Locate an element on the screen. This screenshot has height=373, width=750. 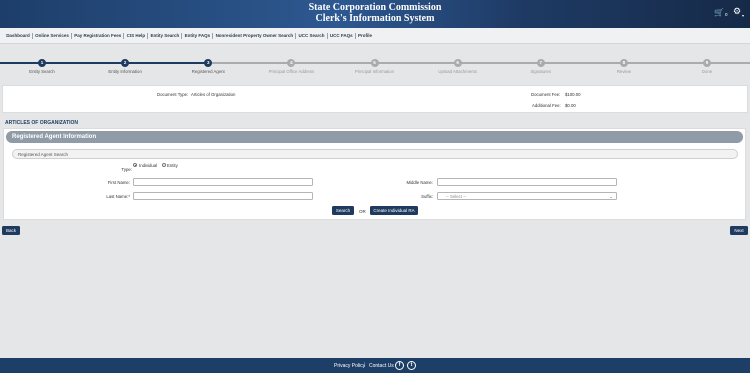
cart-count: 0 is located at coordinates (726, 14).